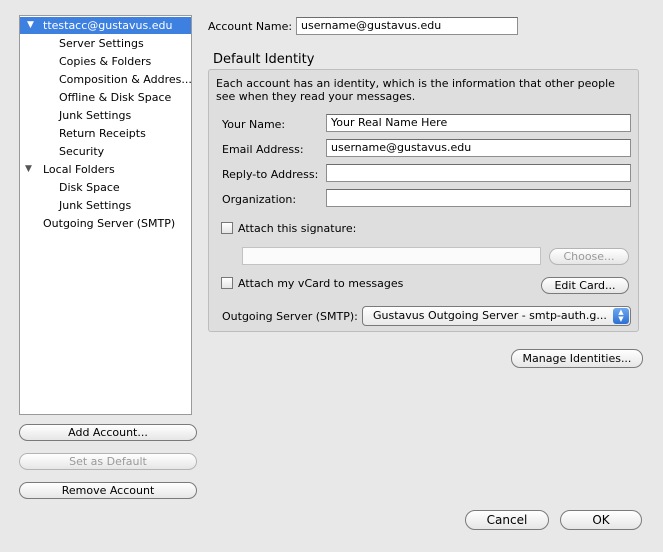 This screenshot has width=663, height=552. I want to click on reply-to-field, so click(478, 173).